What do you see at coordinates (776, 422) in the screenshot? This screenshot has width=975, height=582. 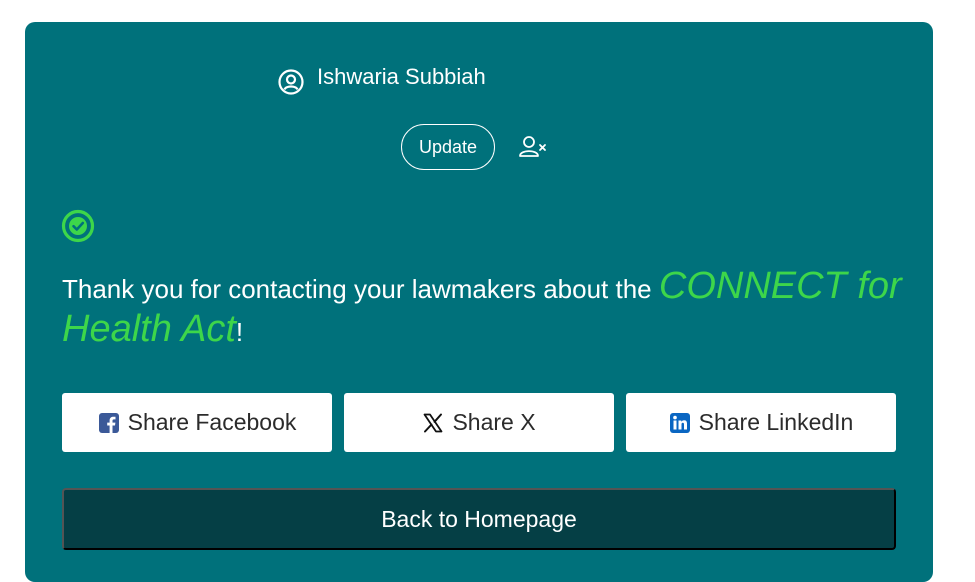 I see `share-linkedin-label: Share LinkedIn` at bounding box center [776, 422].